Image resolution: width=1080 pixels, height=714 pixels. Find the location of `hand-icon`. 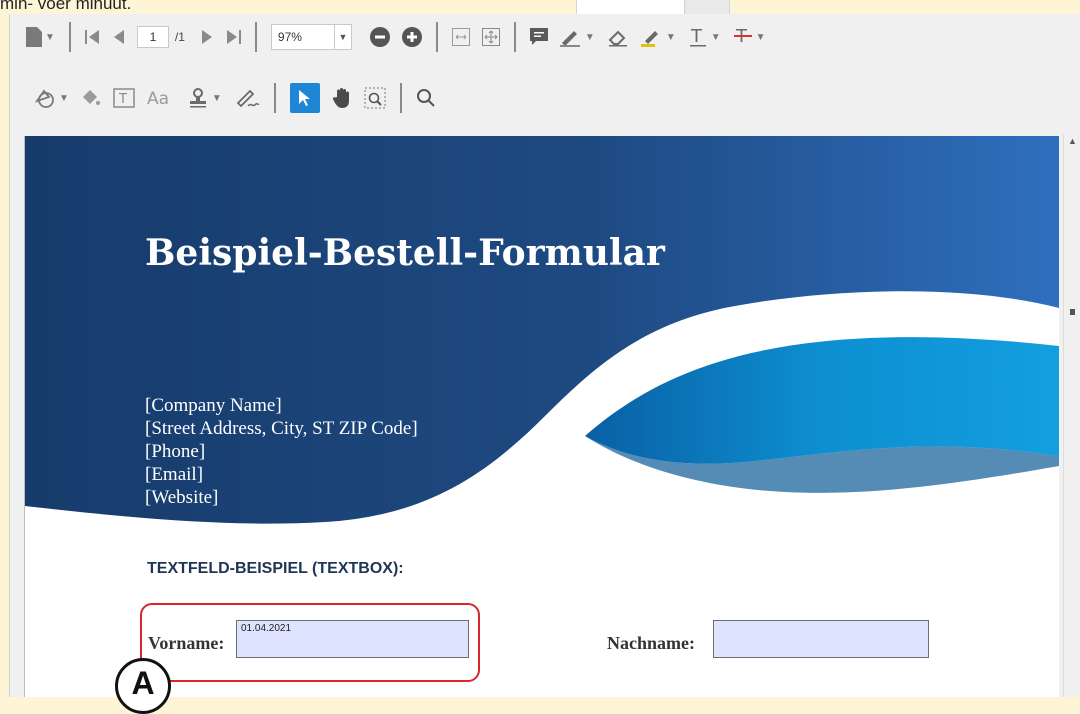

hand-icon is located at coordinates (340, 98).